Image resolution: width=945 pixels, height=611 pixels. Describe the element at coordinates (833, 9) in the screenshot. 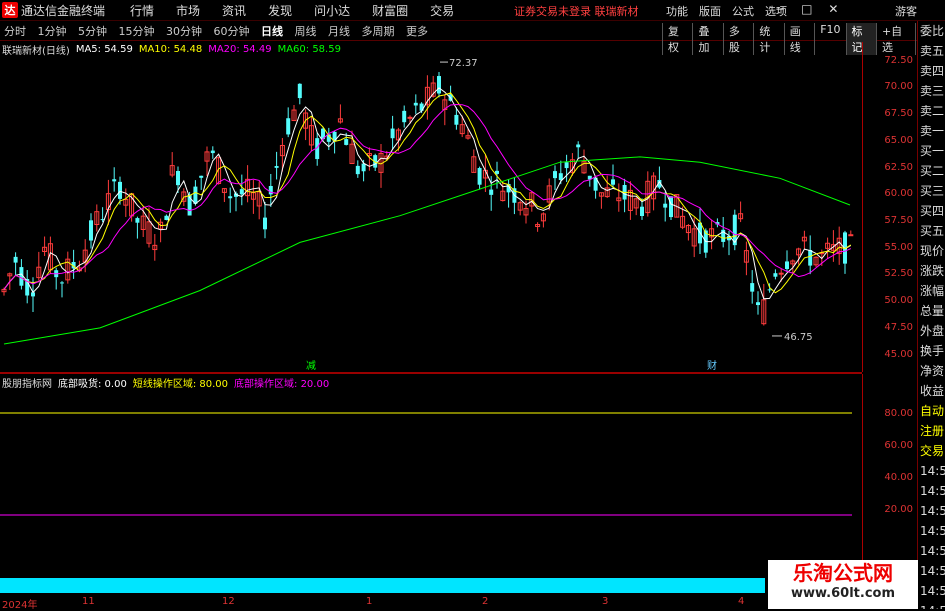

I see `close-icon: ✕` at that location.